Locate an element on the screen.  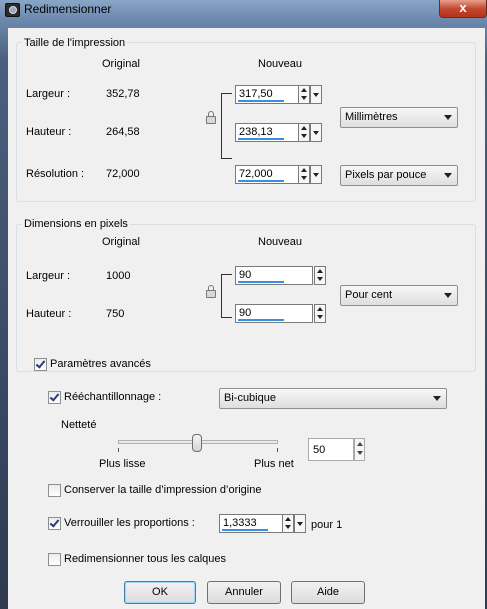
print-height-field: 238,13 is located at coordinates (267, 132).